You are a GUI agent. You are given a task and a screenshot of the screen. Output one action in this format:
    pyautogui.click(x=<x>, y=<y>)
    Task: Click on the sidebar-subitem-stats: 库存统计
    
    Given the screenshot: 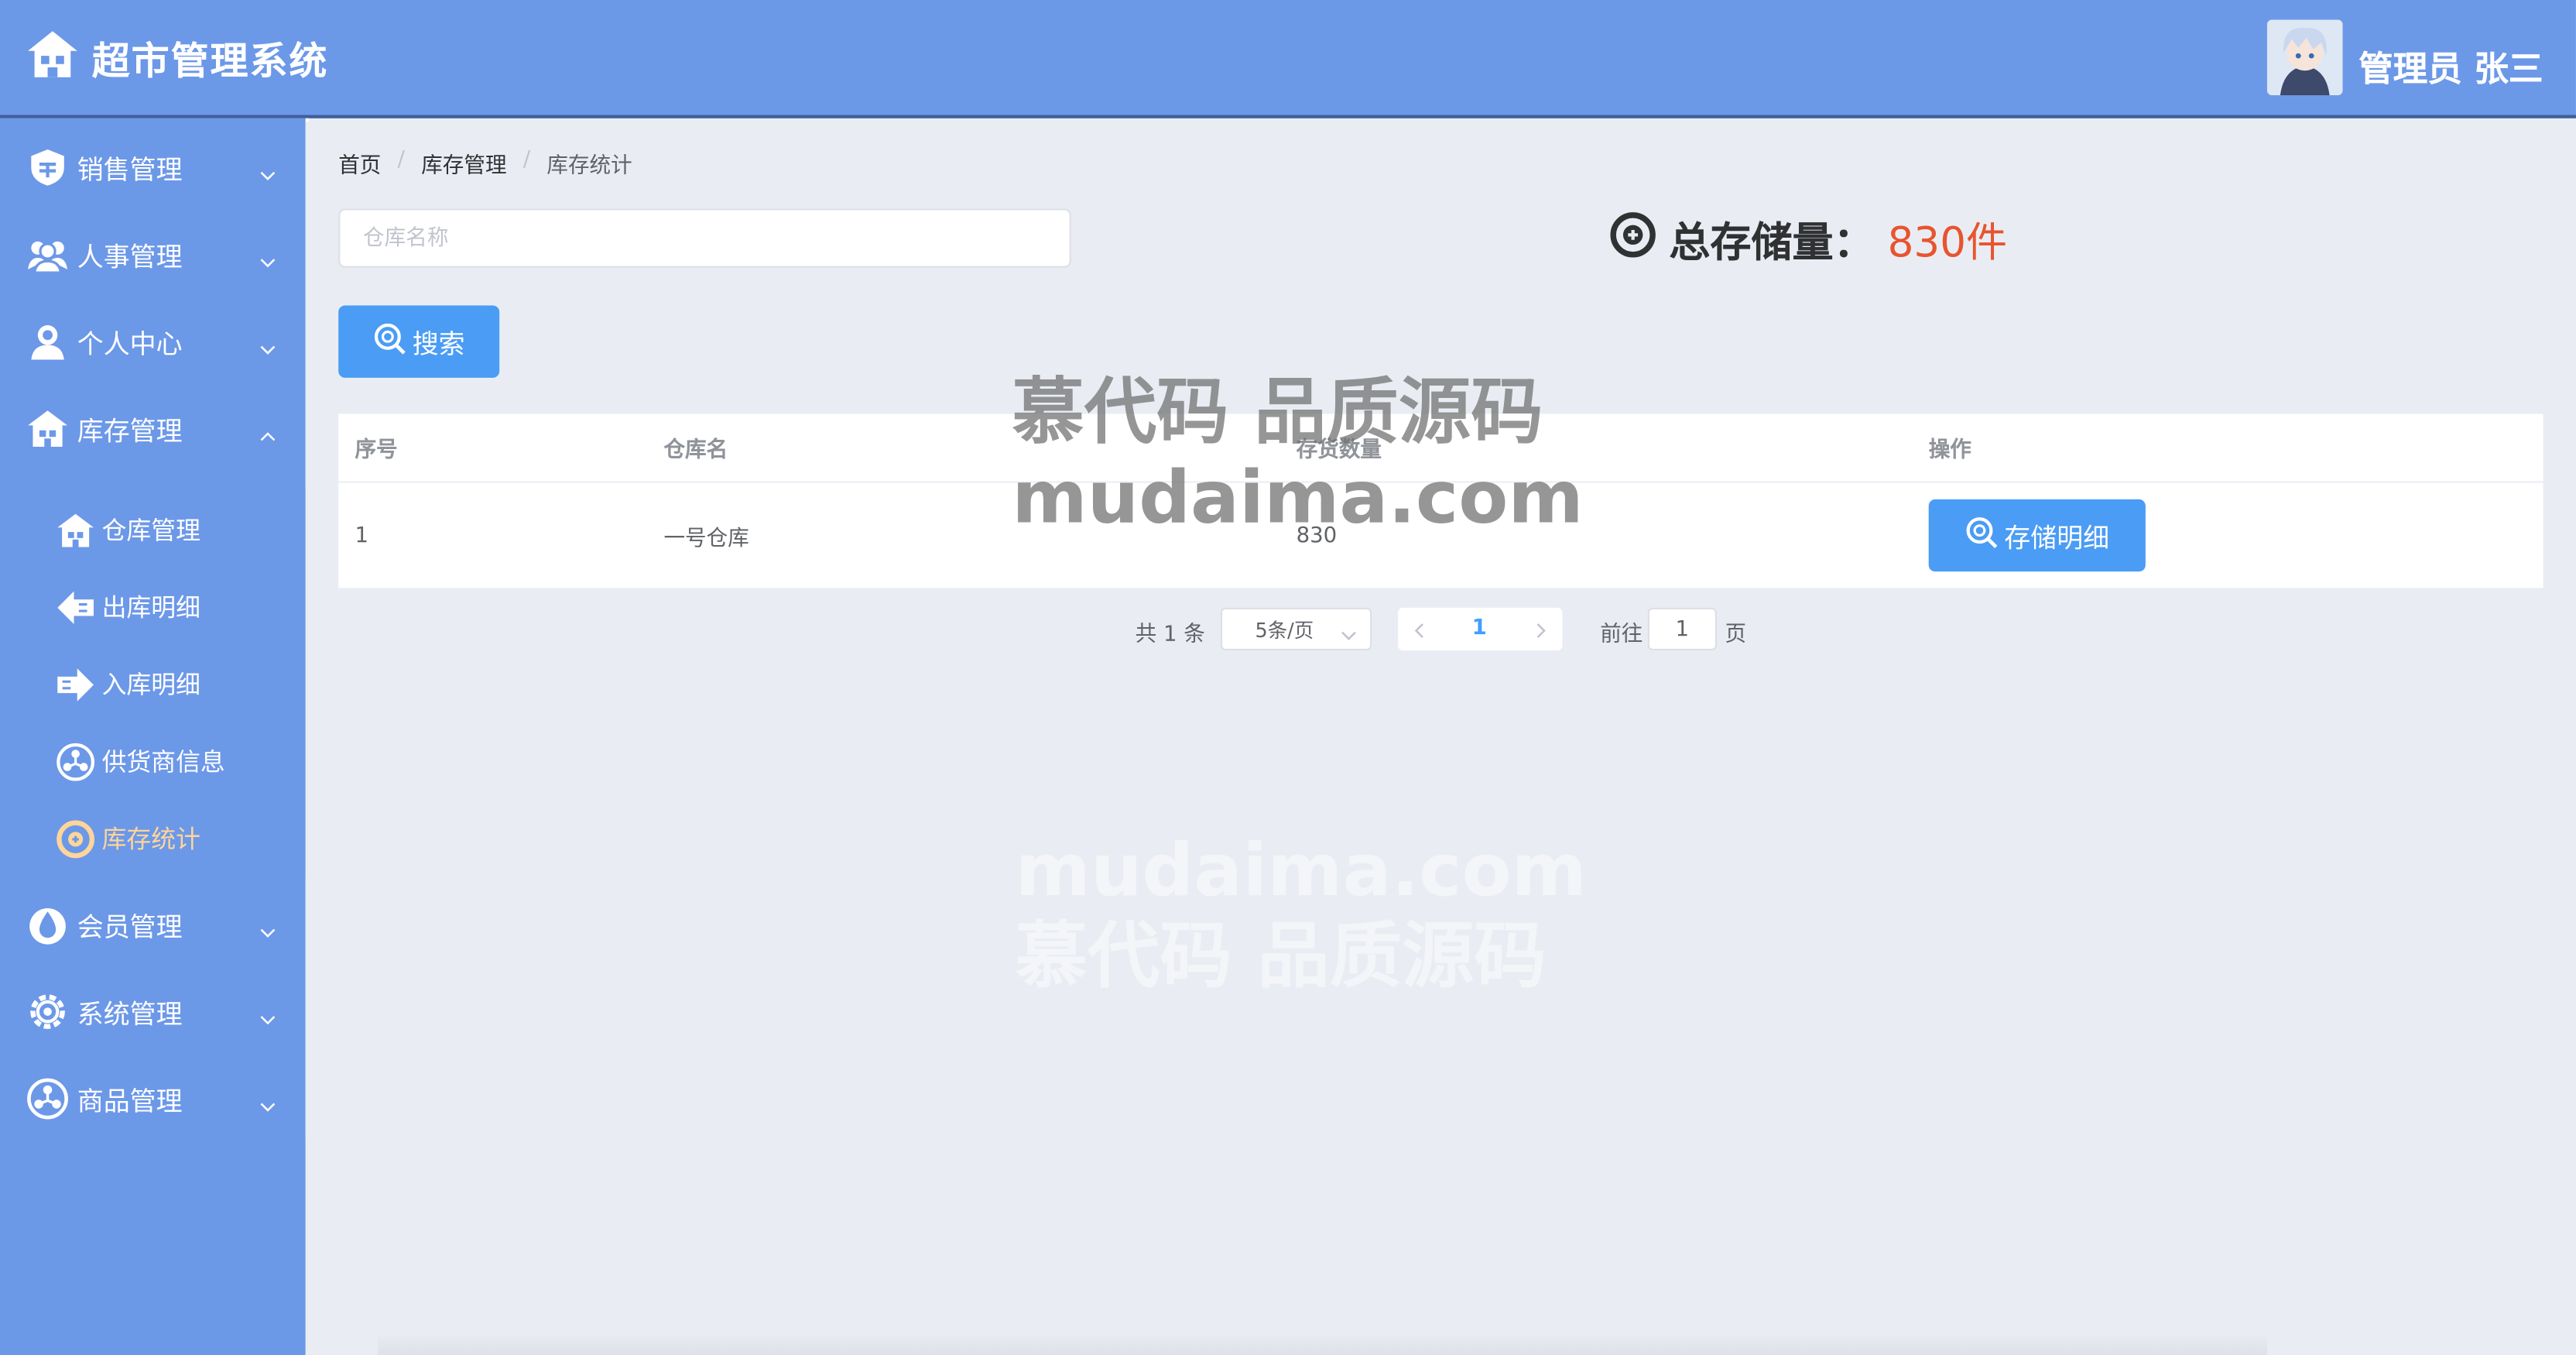 What is the action you would take?
    pyautogui.click(x=153, y=838)
    